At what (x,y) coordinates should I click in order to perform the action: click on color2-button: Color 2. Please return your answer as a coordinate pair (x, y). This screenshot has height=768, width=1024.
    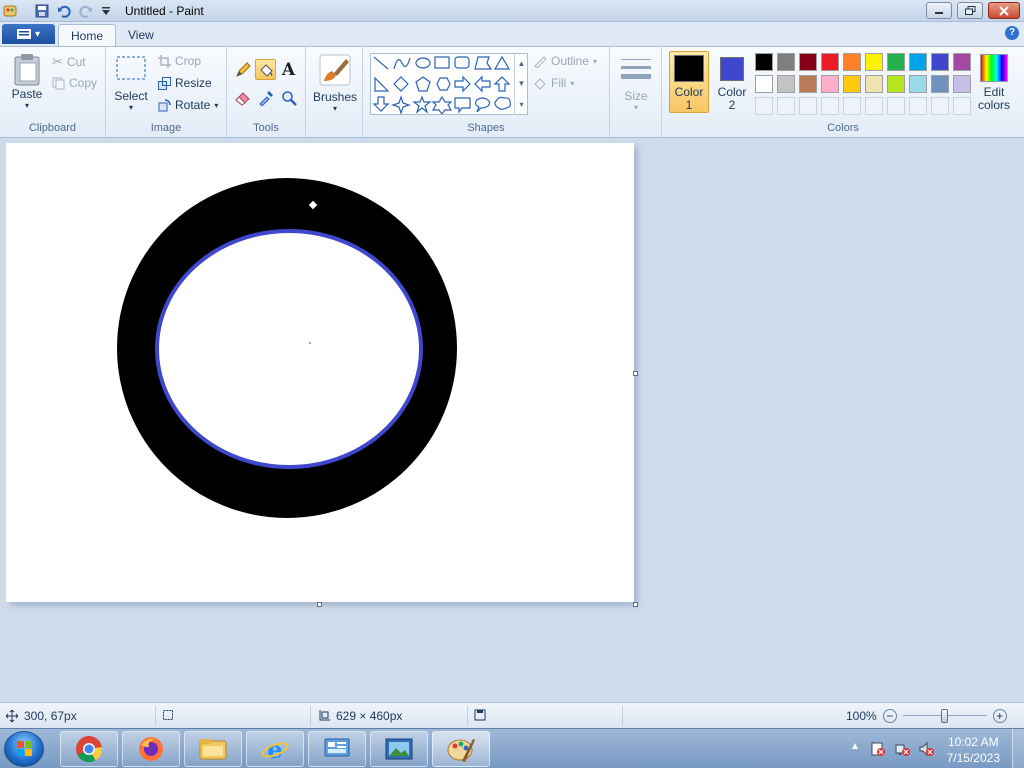
    Looking at the image, I should click on (732, 82).